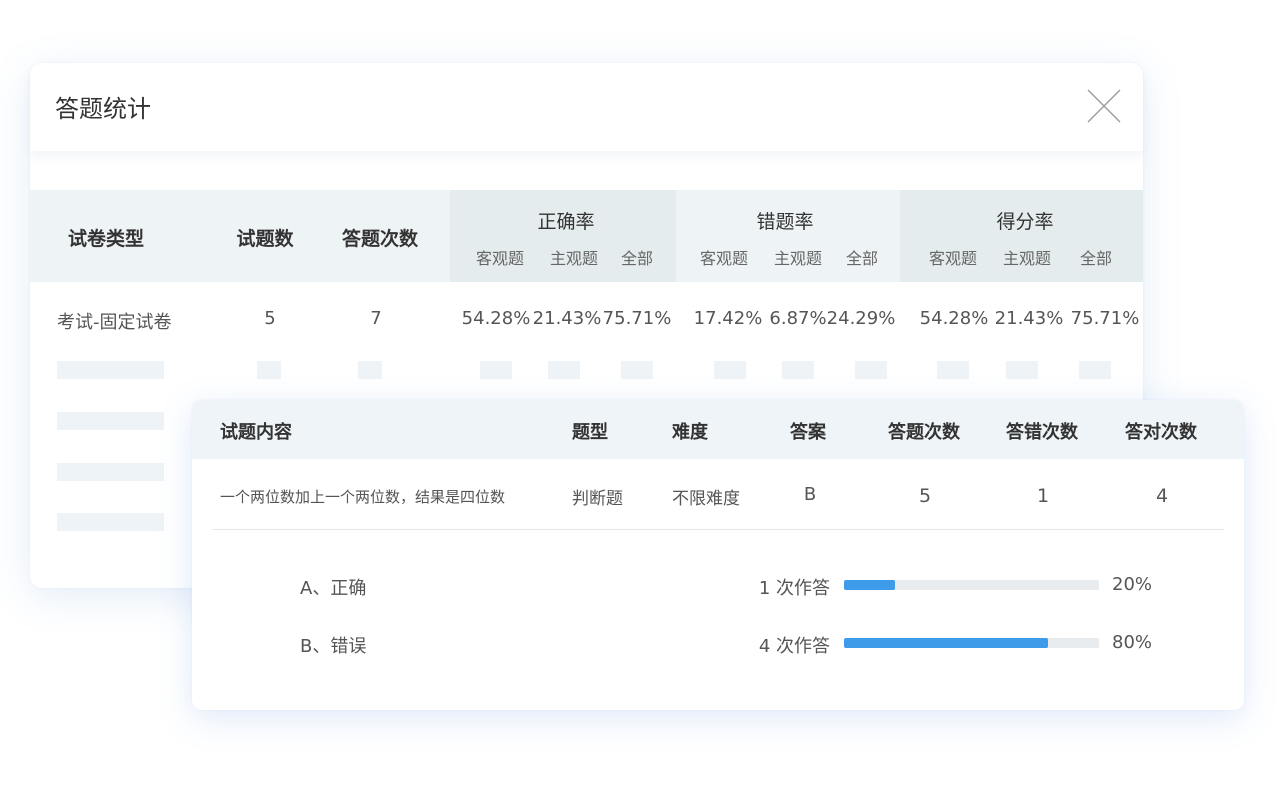  Describe the element at coordinates (952, 258) in the screenshot. I see `th-score-objective: 客观题` at that location.